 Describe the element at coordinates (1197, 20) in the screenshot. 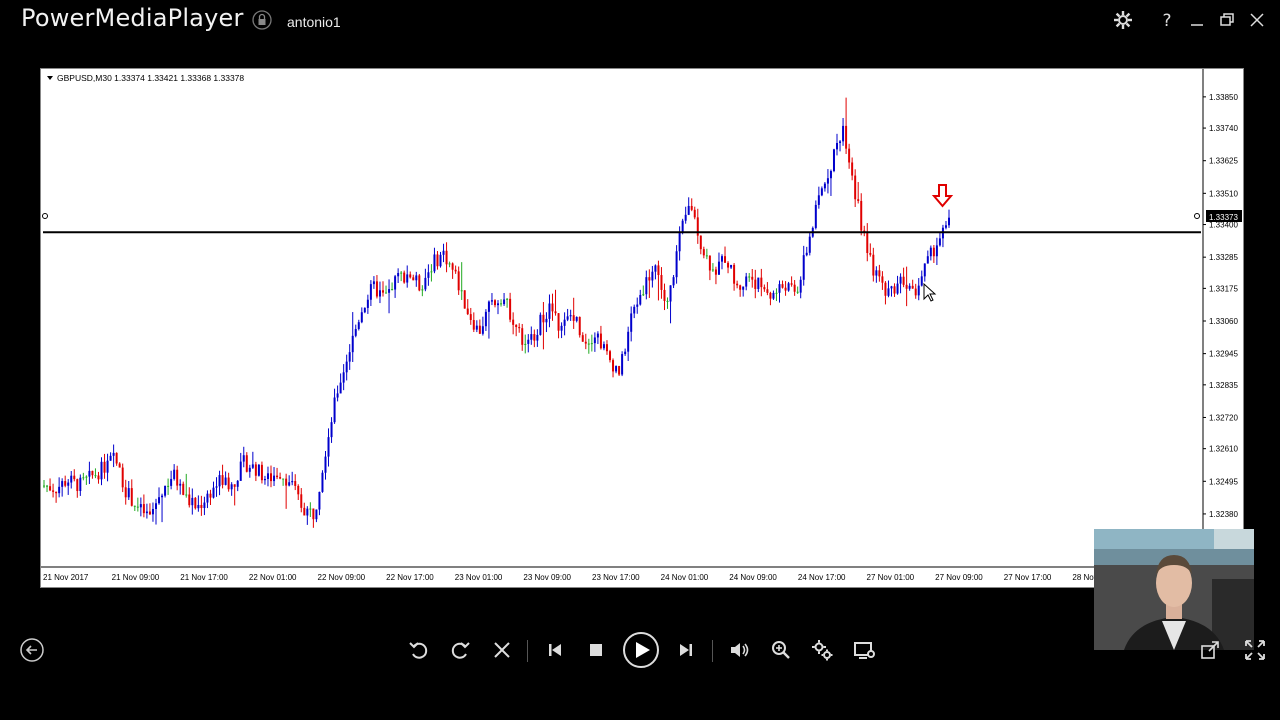

I see `minimize-icon` at that location.